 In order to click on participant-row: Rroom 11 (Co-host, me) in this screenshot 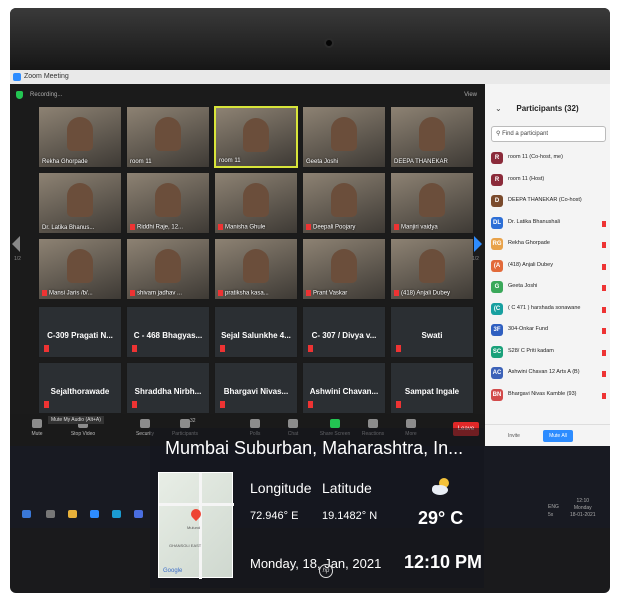, I will do `click(547, 159)`.